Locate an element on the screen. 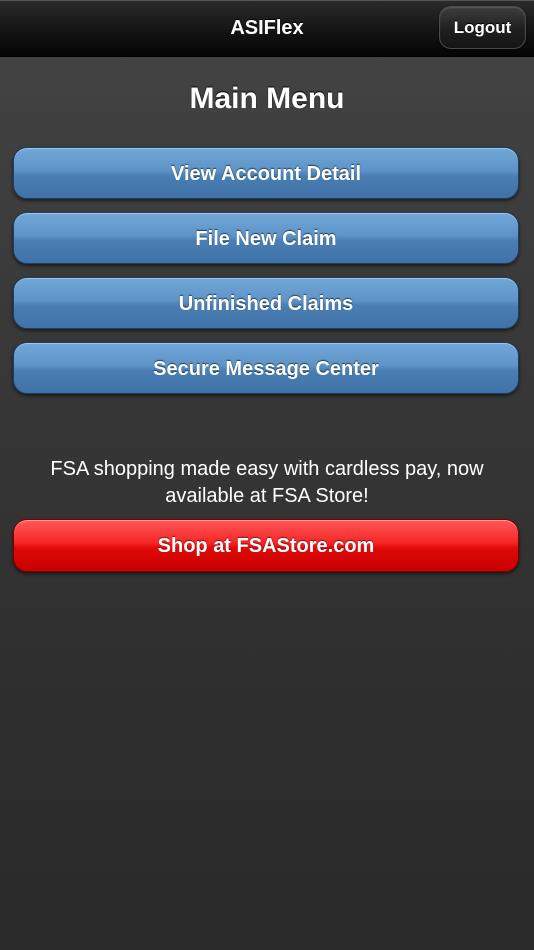 This screenshot has width=534, height=950. secure-message-center-button: Secure Message Center is located at coordinates (266, 368).